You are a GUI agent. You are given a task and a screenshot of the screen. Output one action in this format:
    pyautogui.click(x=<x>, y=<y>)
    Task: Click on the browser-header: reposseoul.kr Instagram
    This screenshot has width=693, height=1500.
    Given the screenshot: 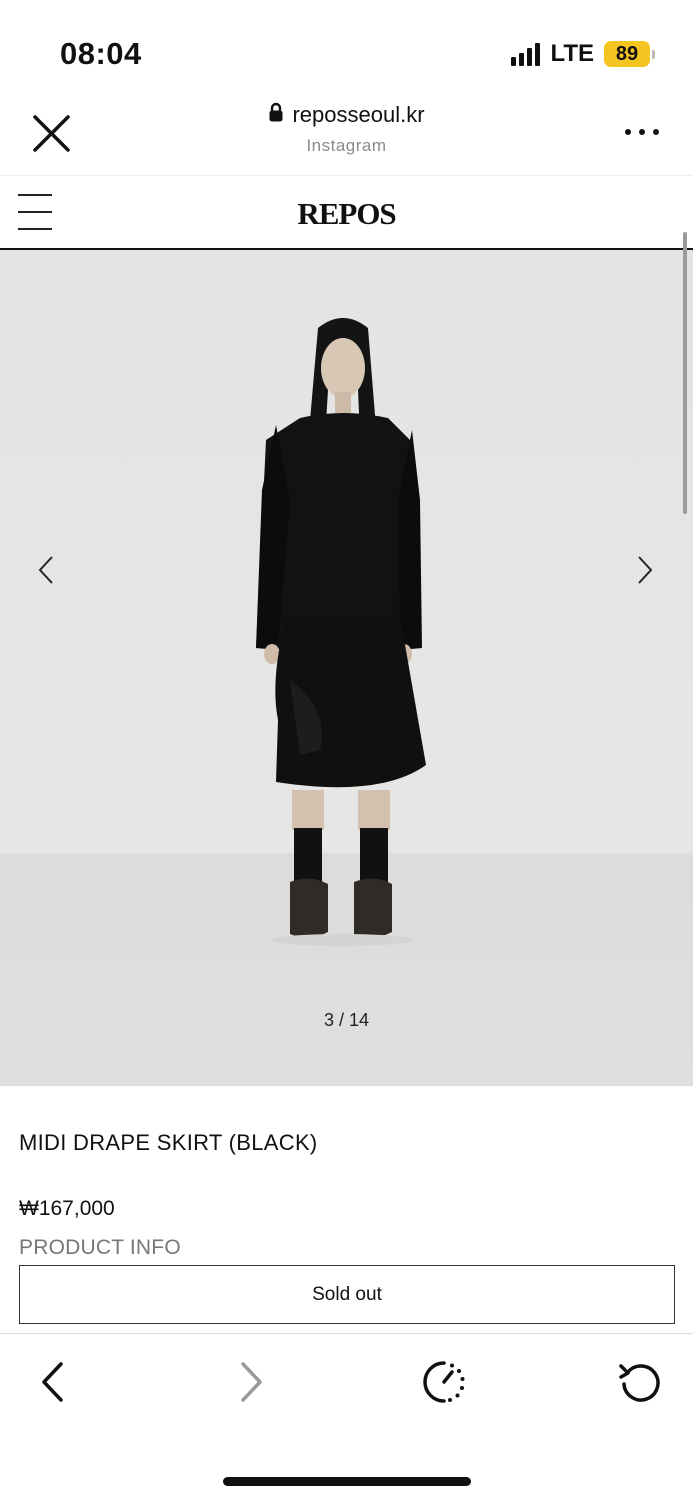 What is the action you would take?
    pyautogui.click(x=346, y=136)
    